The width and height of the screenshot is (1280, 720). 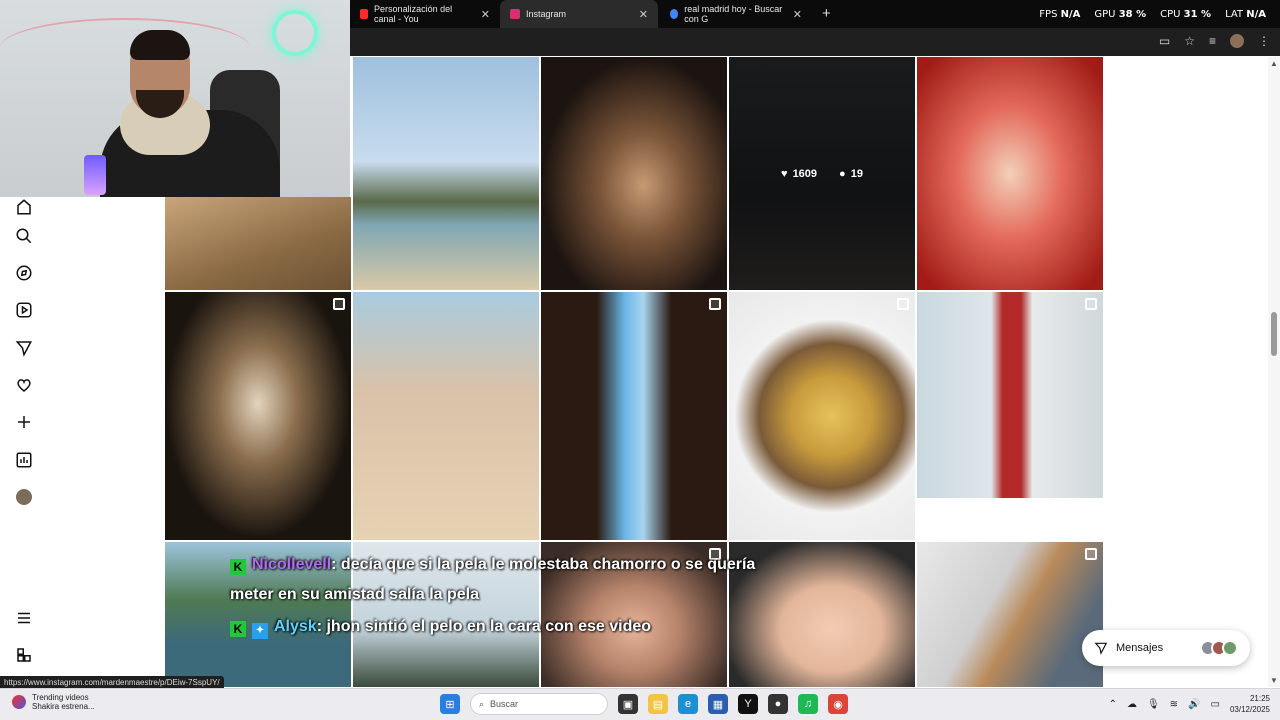 What do you see at coordinates (1153, 704) in the screenshot?
I see `microphone-icon: 🎙` at bounding box center [1153, 704].